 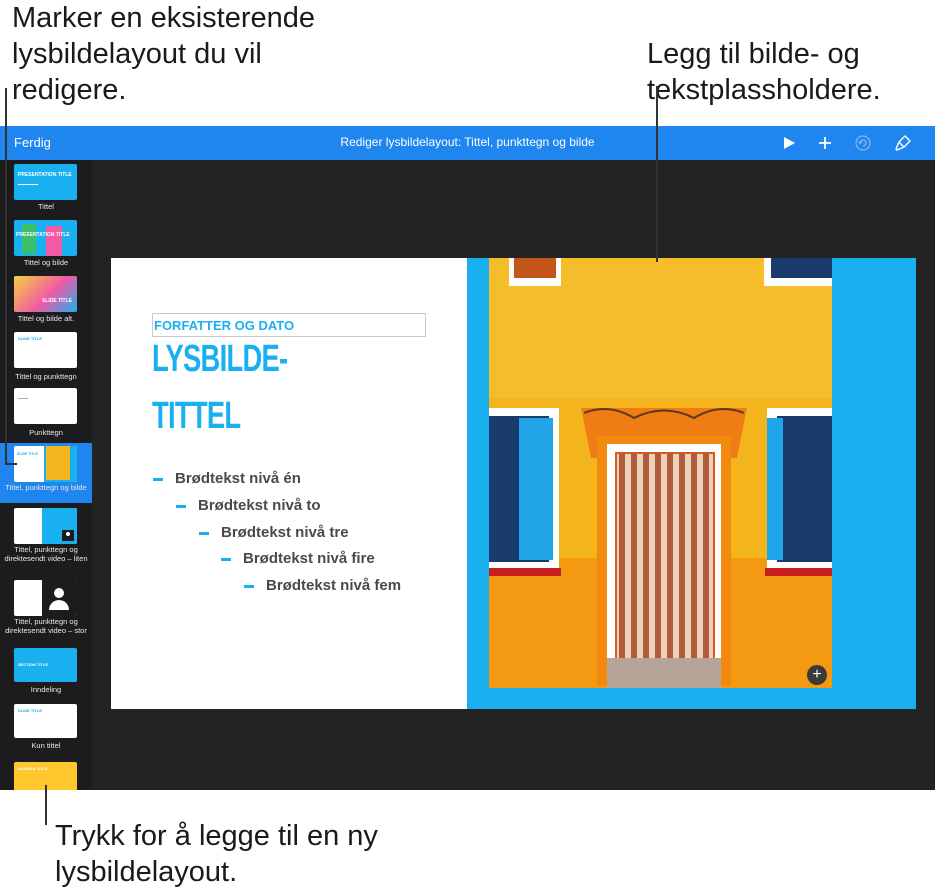 What do you see at coordinates (789, 143) in the screenshot?
I see `play-icon` at bounding box center [789, 143].